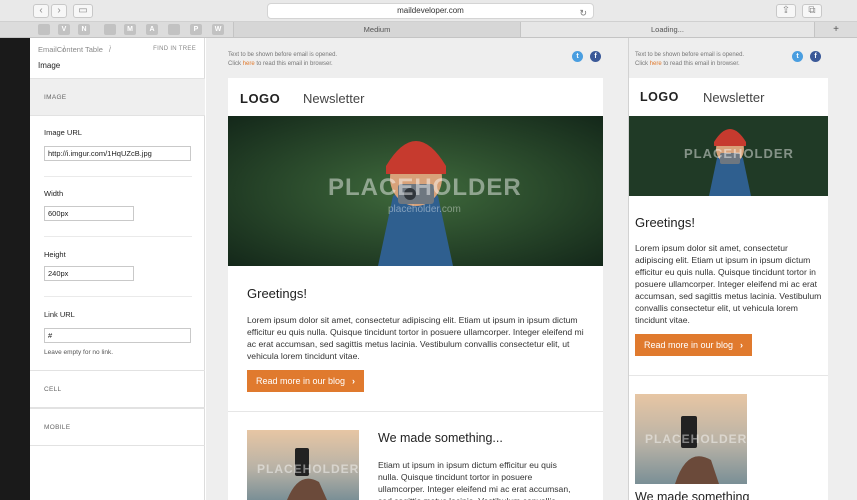  I want to click on bookmark-a-icon: A, so click(152, 29).